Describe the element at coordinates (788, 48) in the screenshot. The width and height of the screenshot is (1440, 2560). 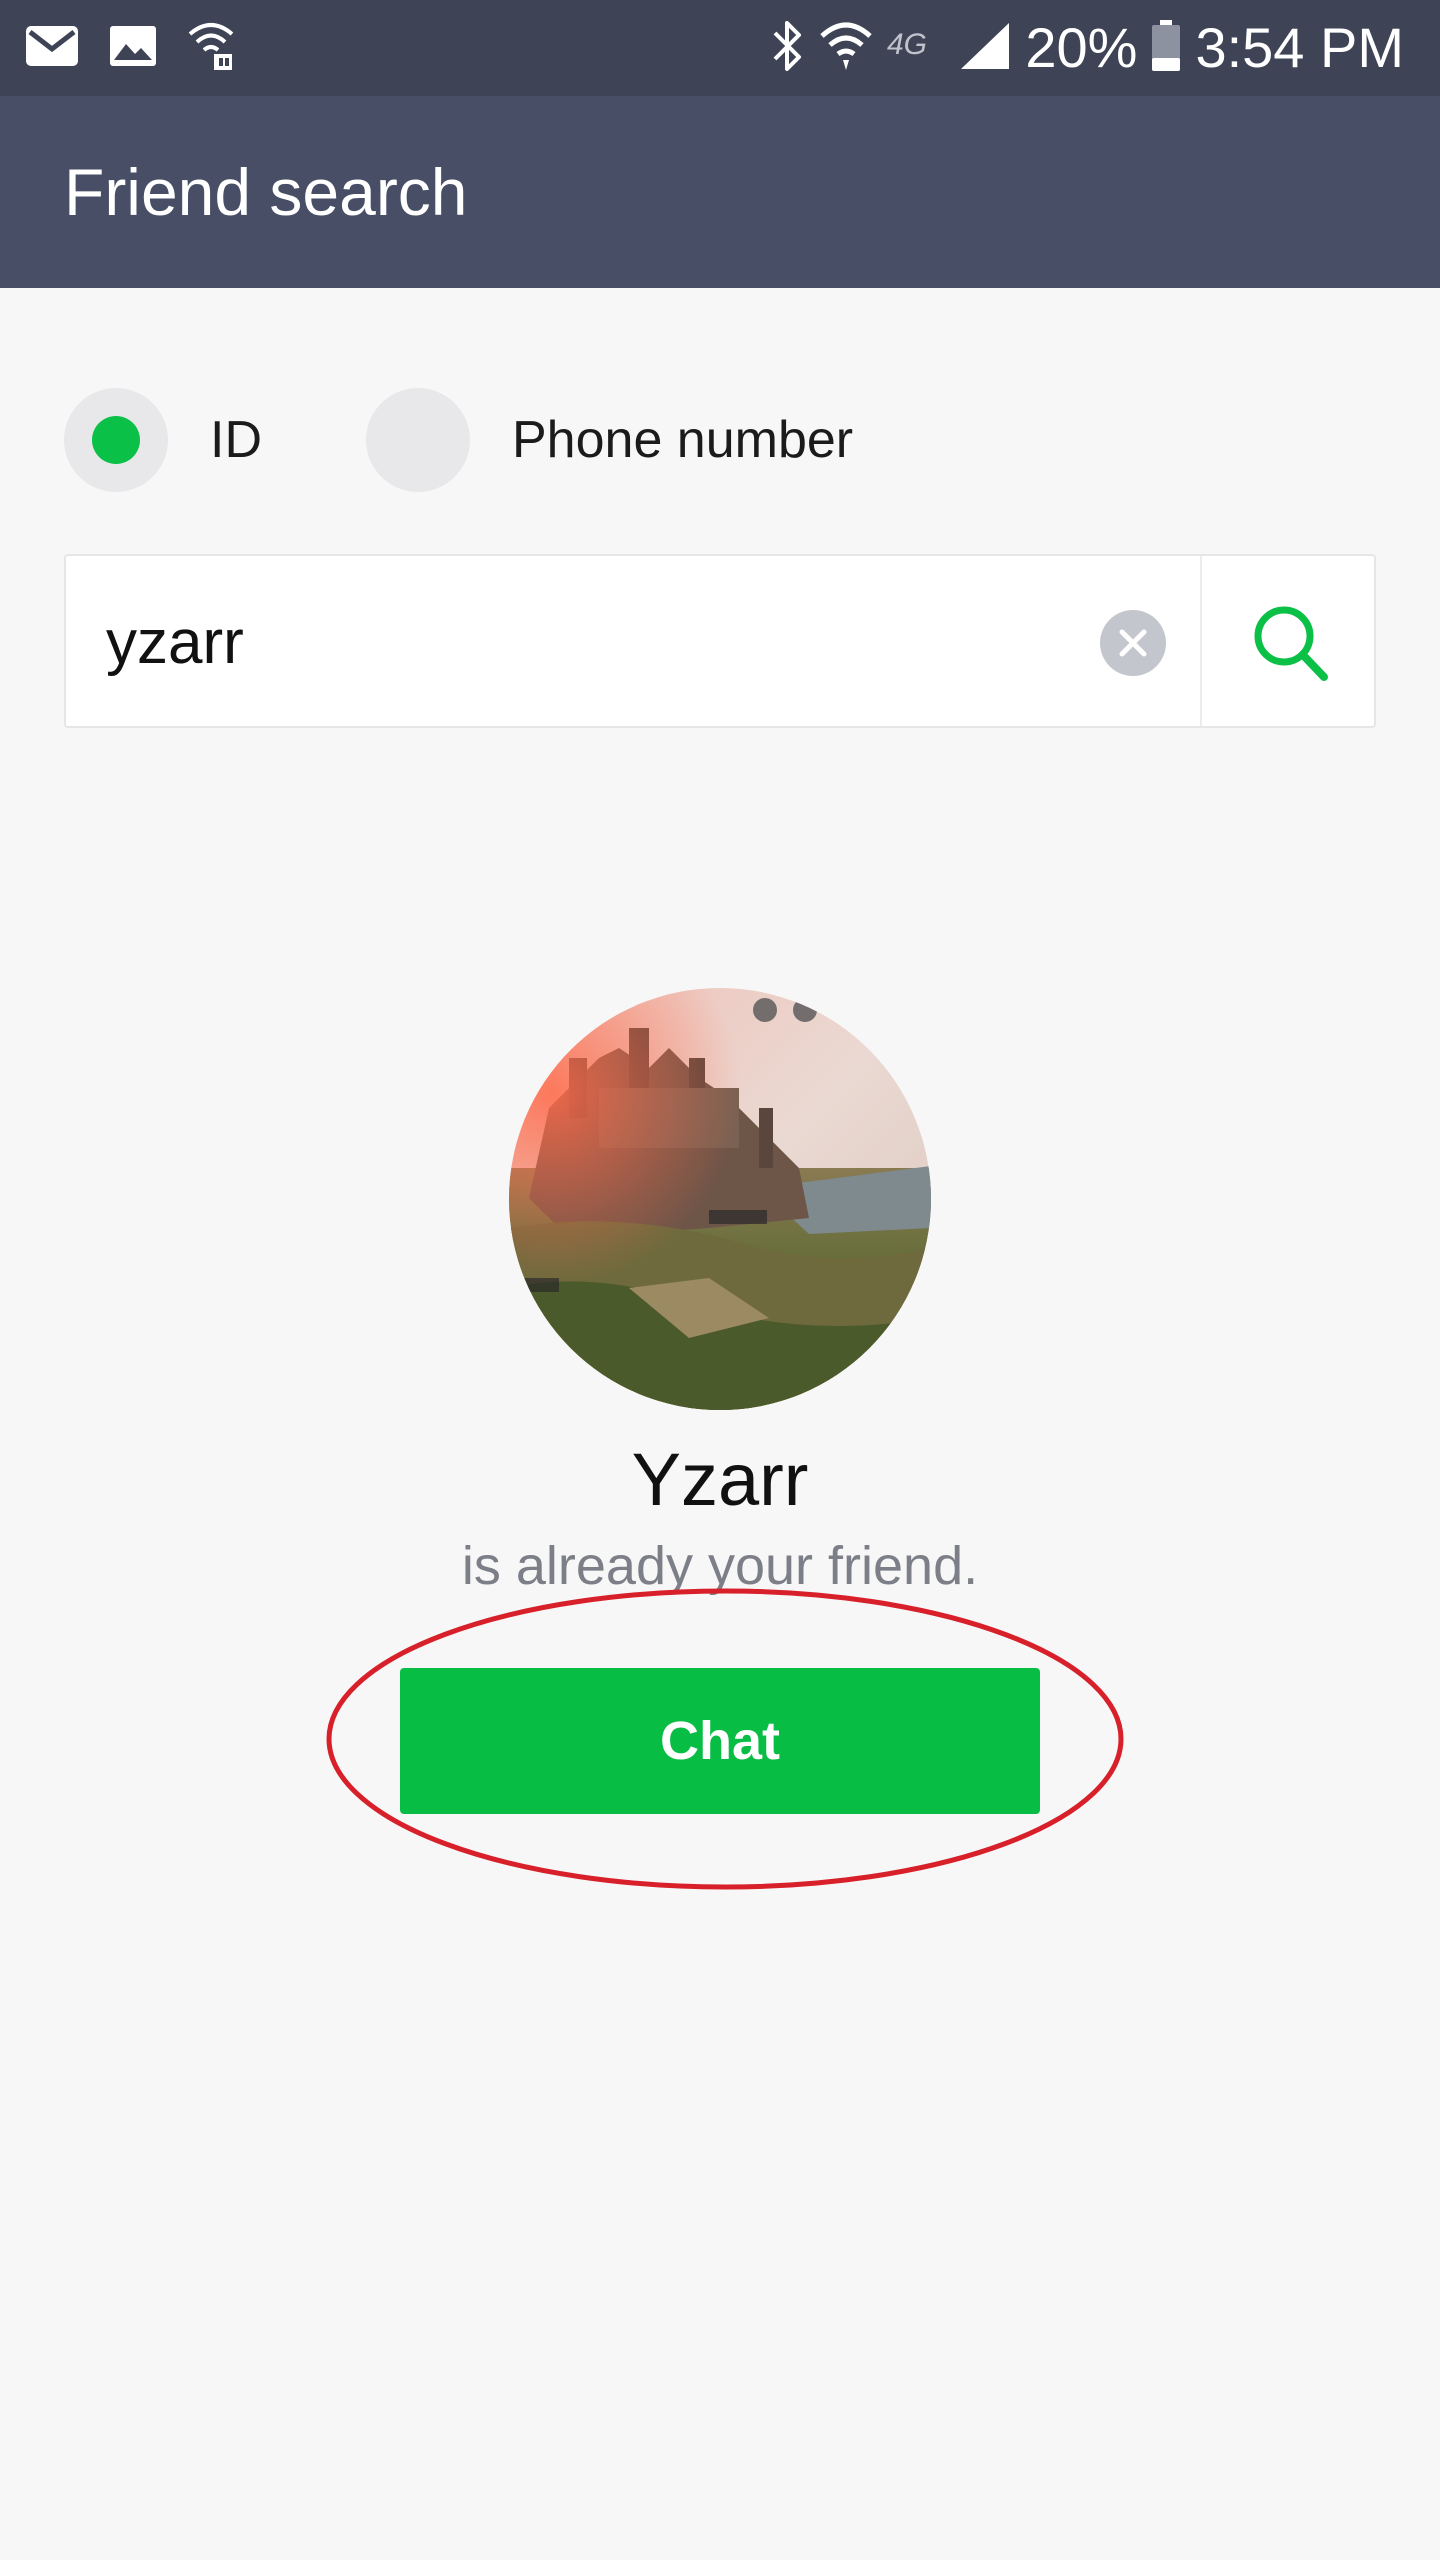
I see `bluetooth-icon` at that location.